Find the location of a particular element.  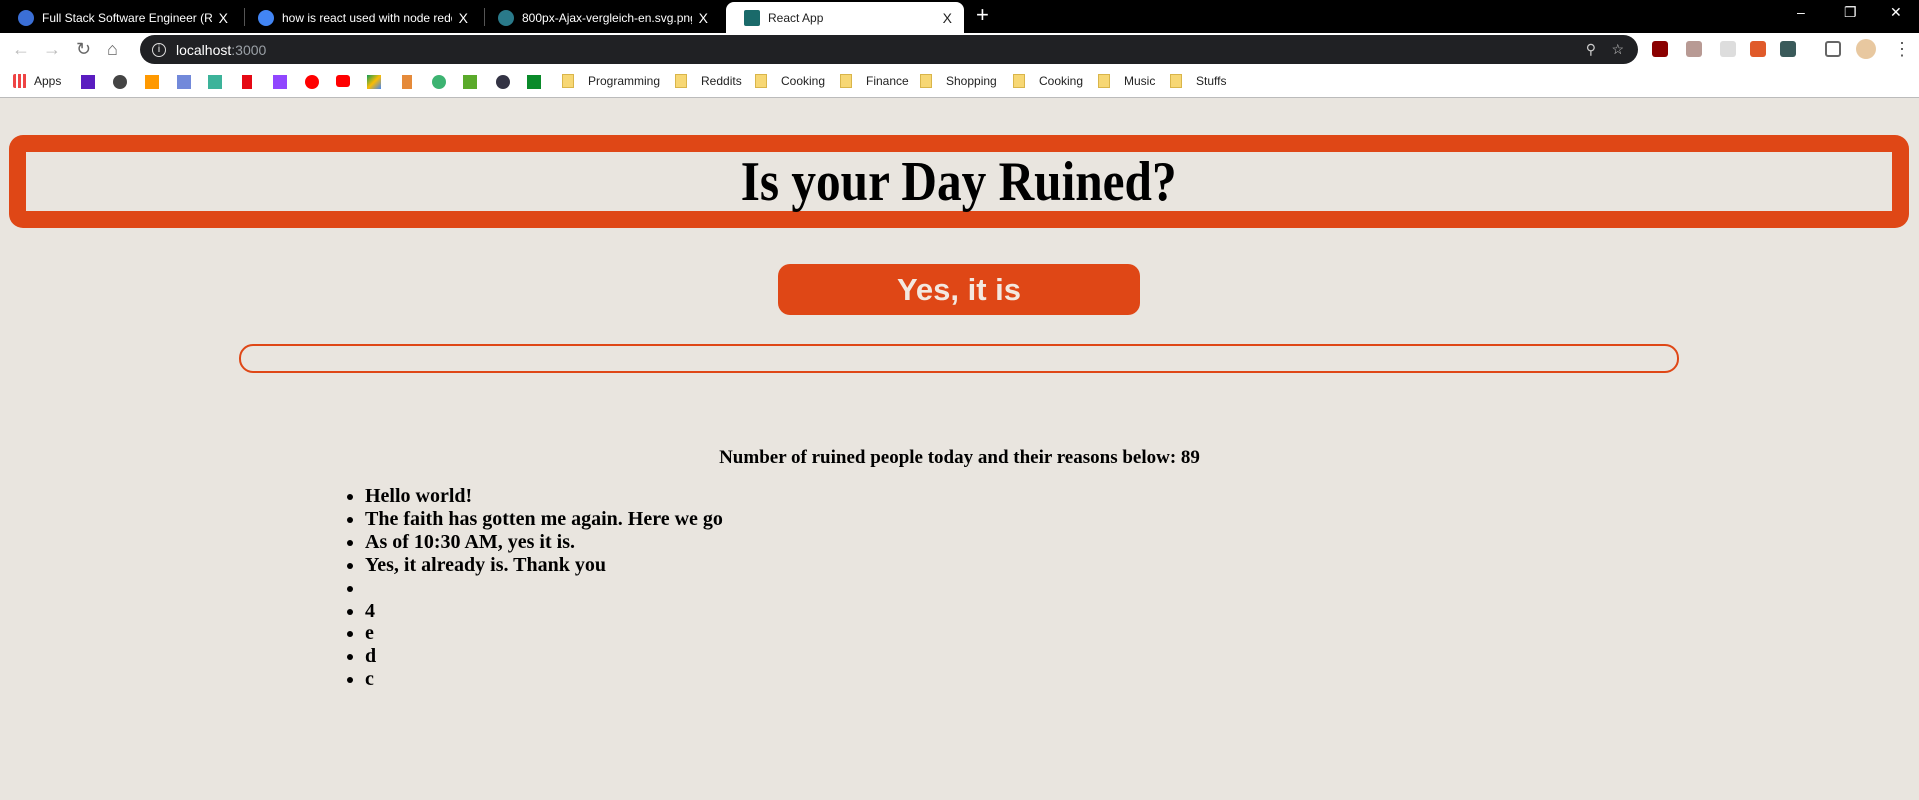

tab-full-stack: Full Stack Software Engineer (React X is located at coordinates (120, 17).